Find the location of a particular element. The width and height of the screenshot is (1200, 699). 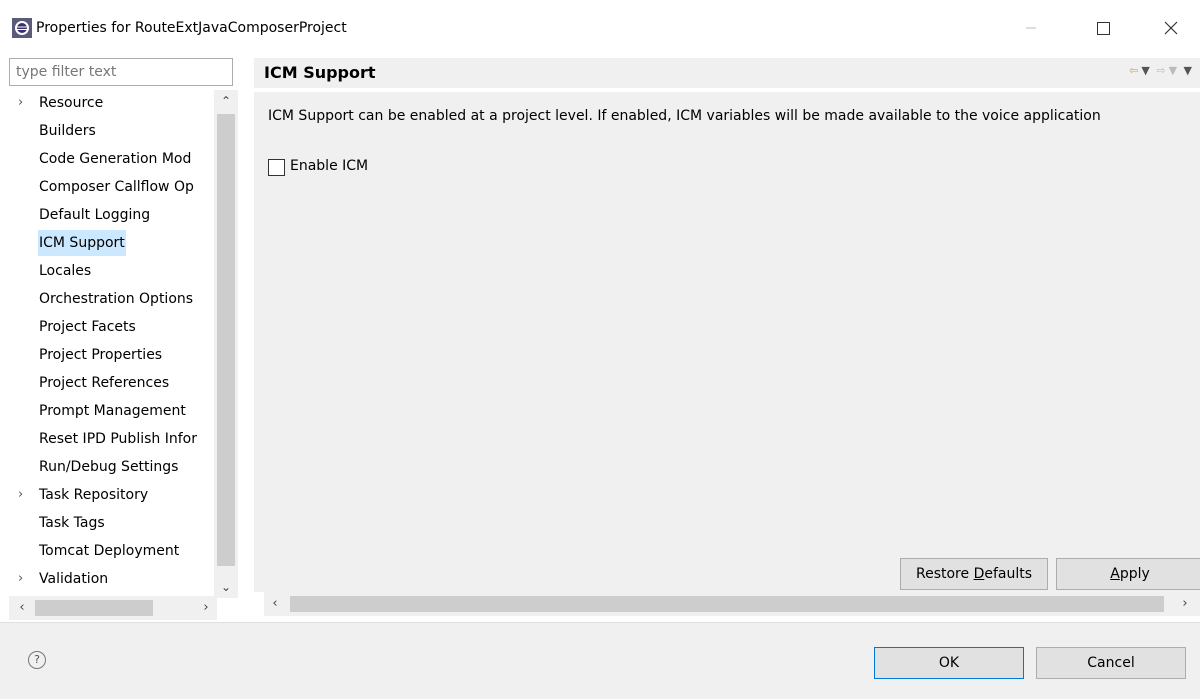

tree-item-label: Locales is located at coordinates (65, 271).